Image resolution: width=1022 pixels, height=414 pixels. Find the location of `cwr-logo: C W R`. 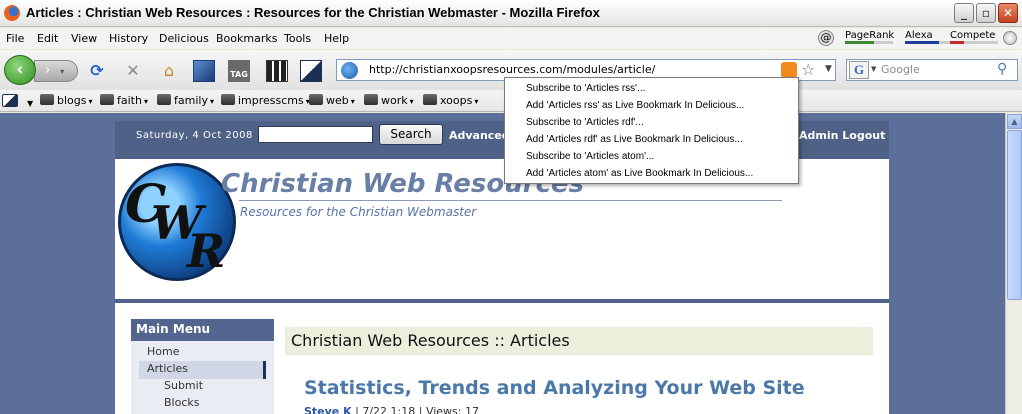

cwr-logo: C W R is located at coordinates (177, 222).